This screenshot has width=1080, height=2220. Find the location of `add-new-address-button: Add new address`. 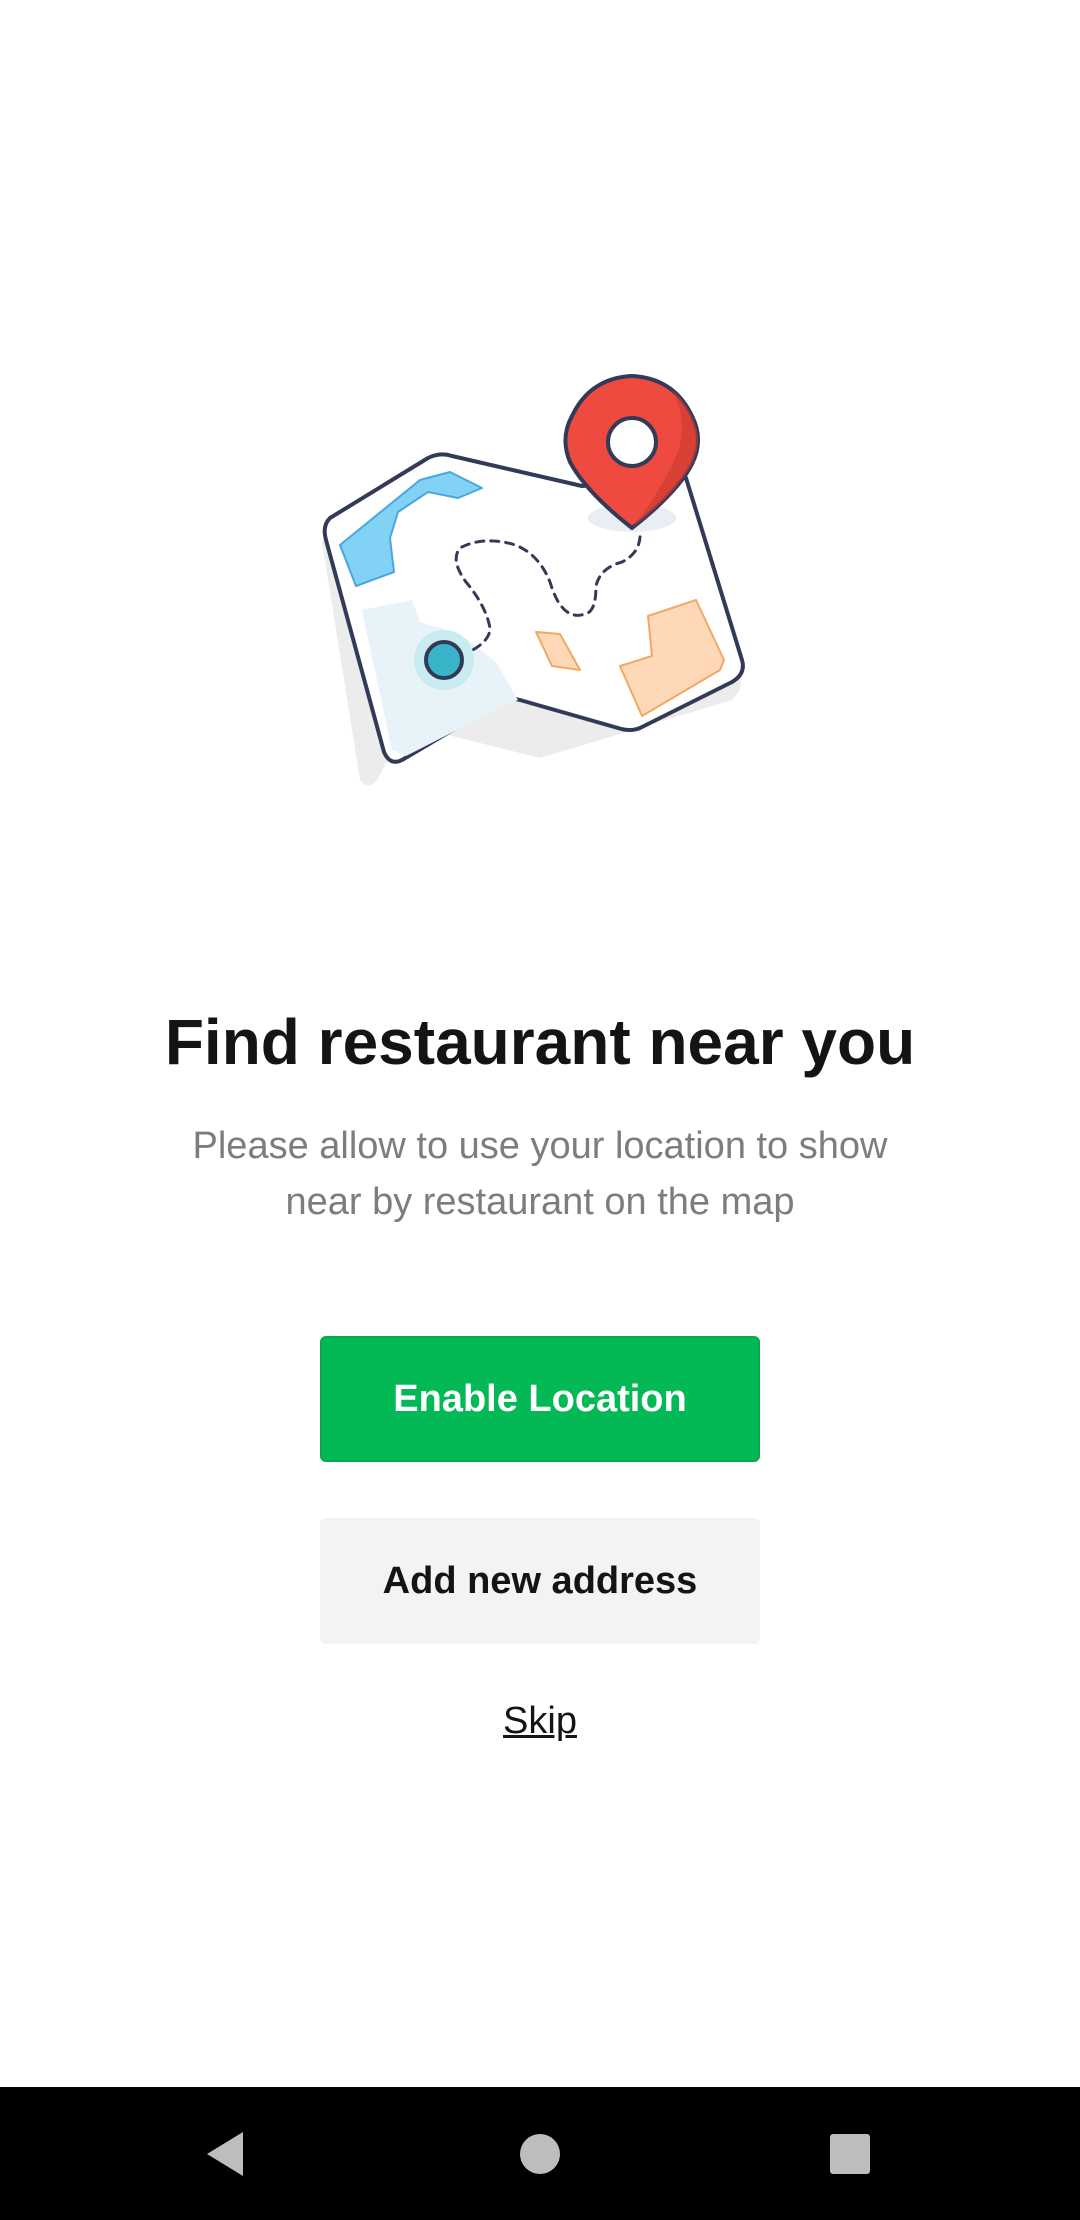

add-new-address-button: Add new address is located at coordinates (540, 1581).